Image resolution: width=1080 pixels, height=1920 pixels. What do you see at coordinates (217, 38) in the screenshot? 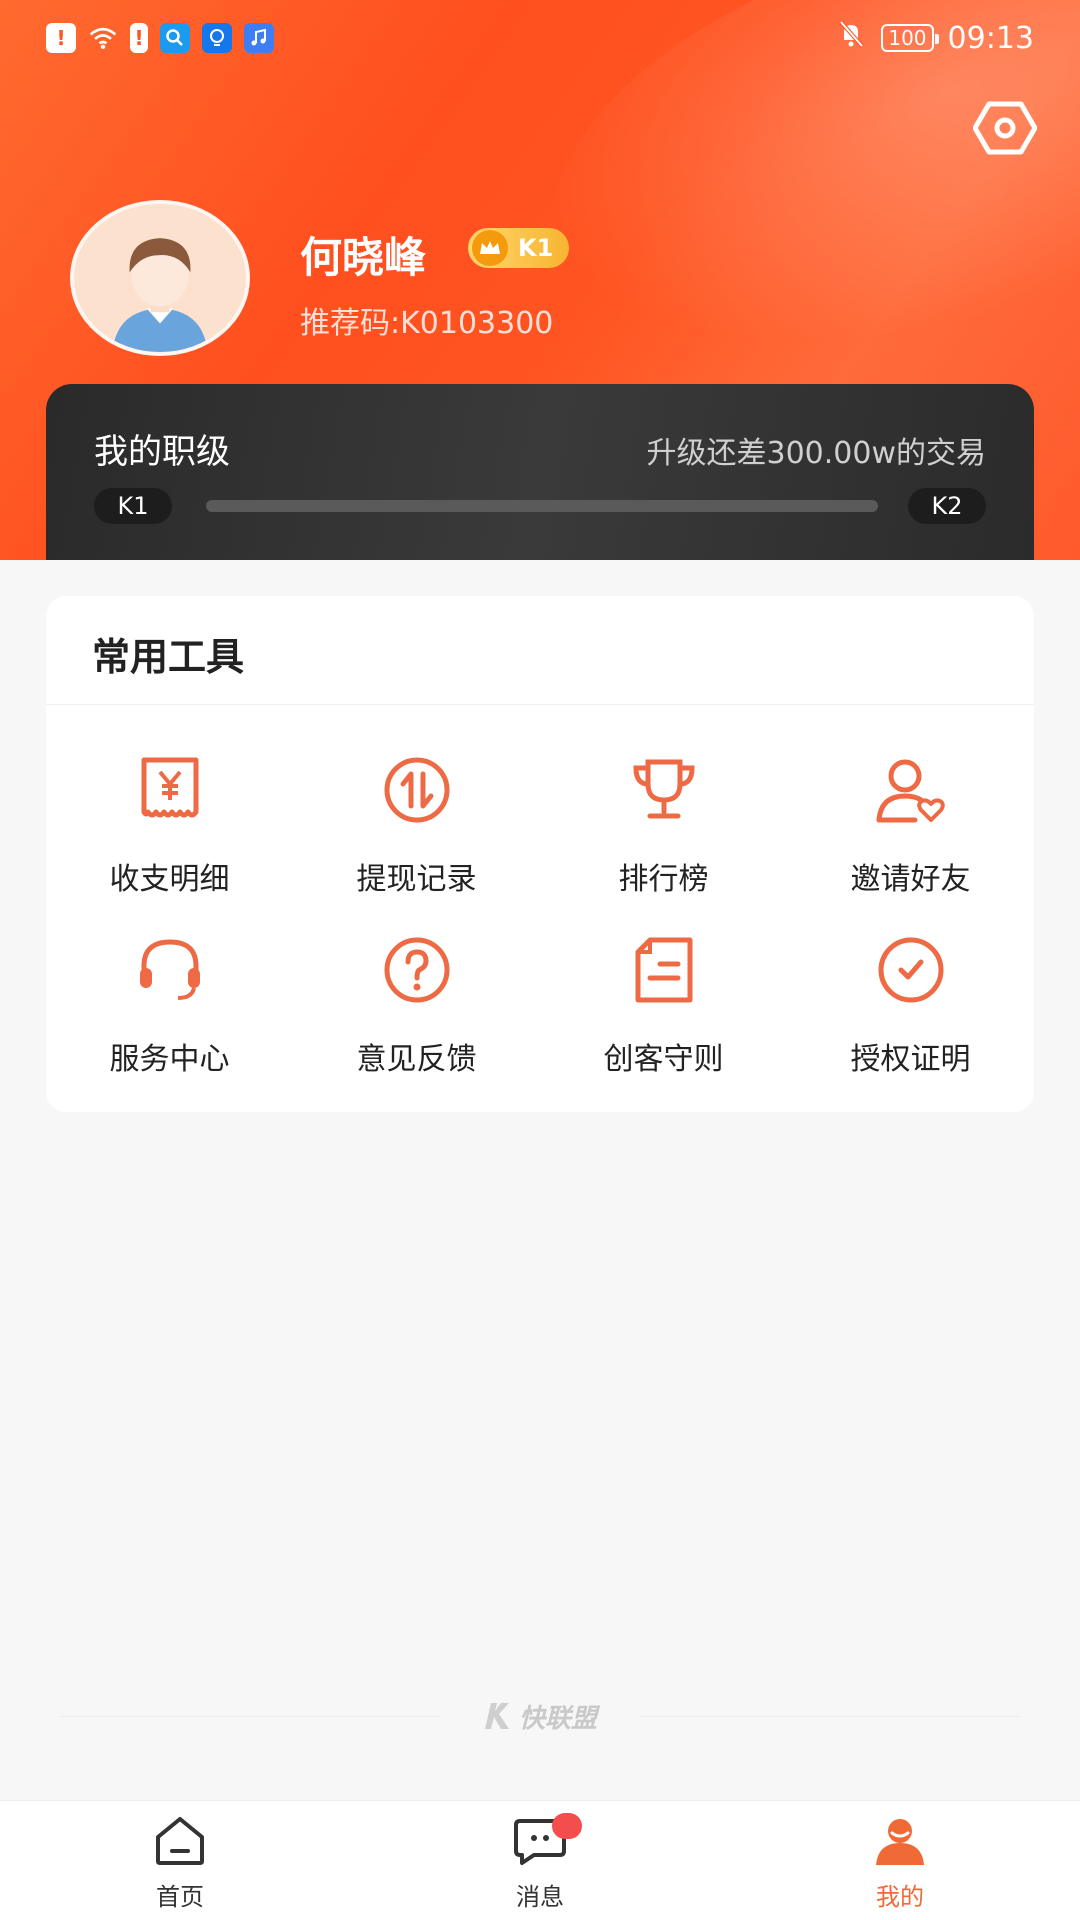
I see `bulb-app-icon` at bounding box center [217, 38].